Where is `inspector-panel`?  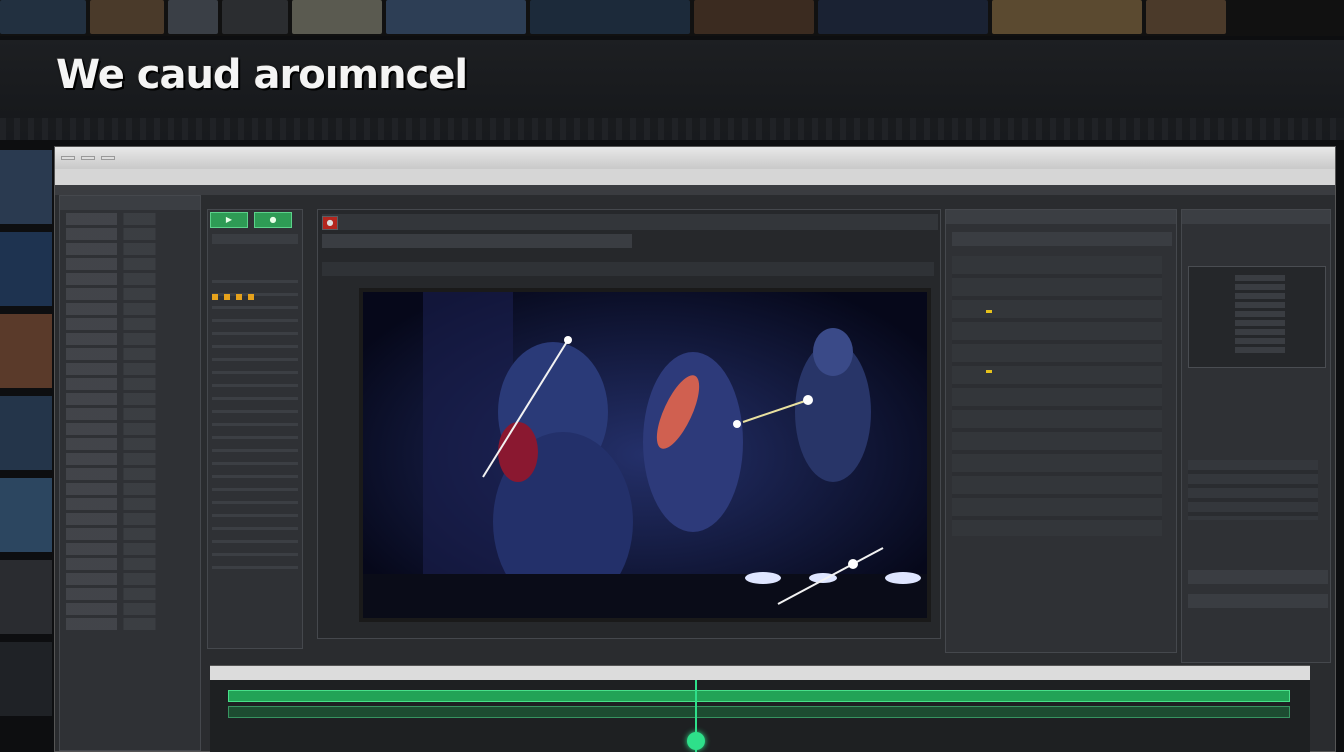
inspector-panel is located at coordinates (1061, 431).